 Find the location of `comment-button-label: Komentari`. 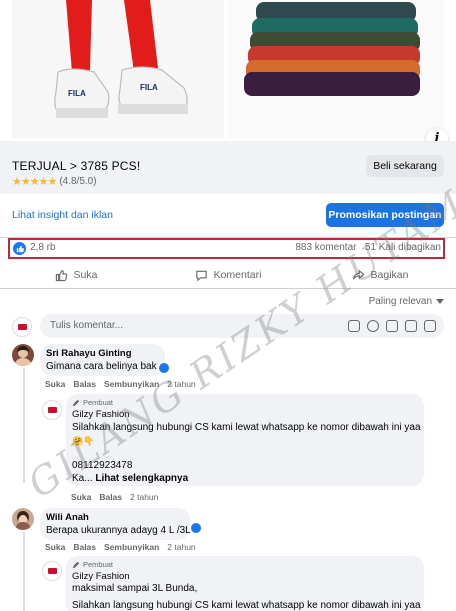

comment-button-label: Komentari is located at coordinates (237, 275).